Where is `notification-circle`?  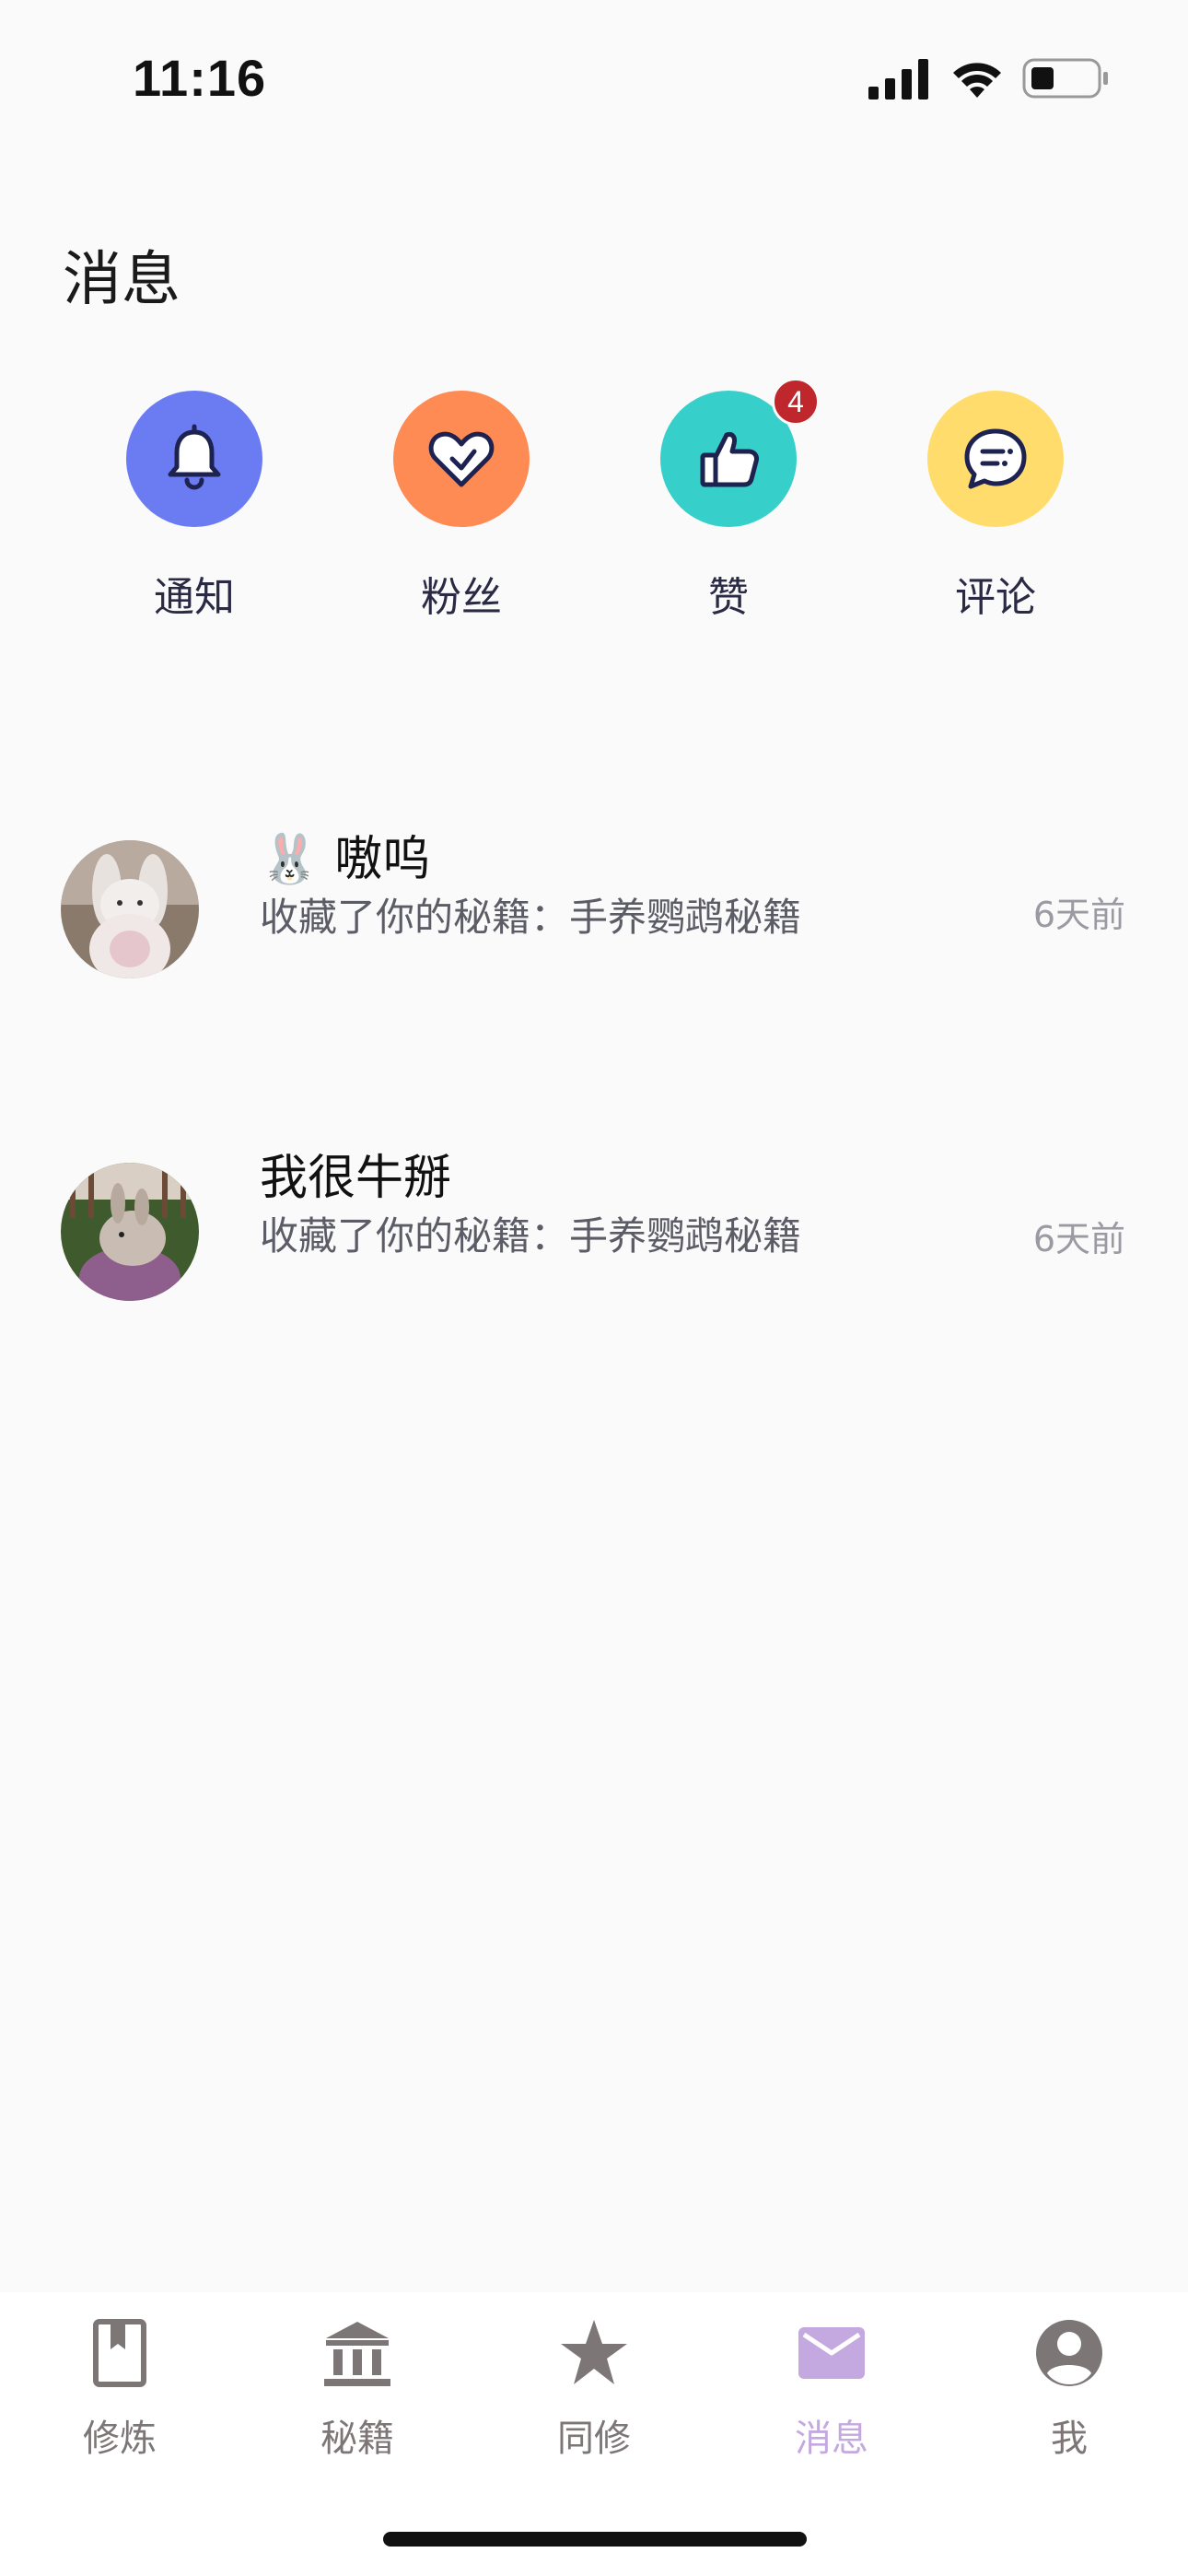 notification-circle is located at coordinates (194, 459).